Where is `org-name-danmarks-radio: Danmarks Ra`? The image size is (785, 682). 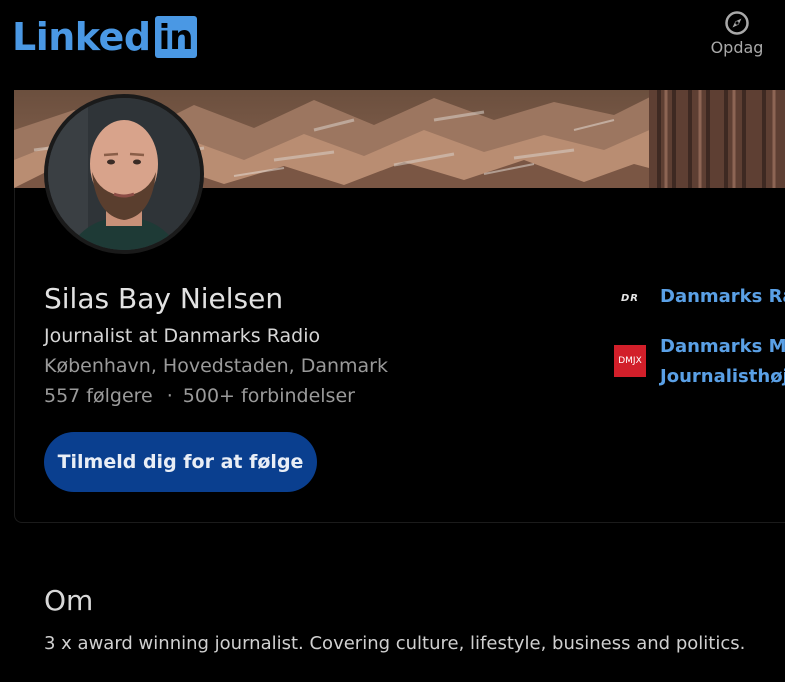 org-name-danmarks-radio: Danmarks Ra is located at coordinates (722, 297).